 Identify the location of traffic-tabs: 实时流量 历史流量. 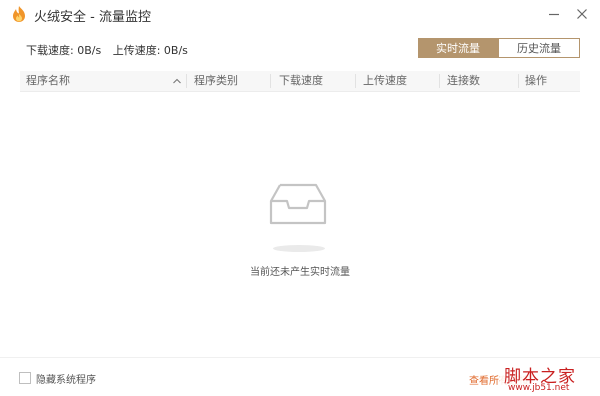
(499, 48).